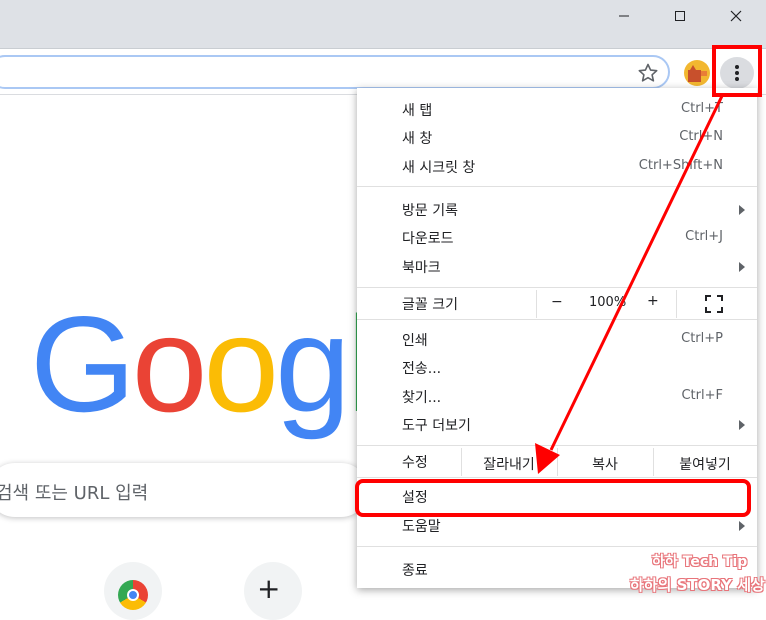  Describe the element at coordinates (557, 167) in the screenshot. I see `menu-item-incognito: 새 시크릿 창 Ctrl+Shift+N` at that location.